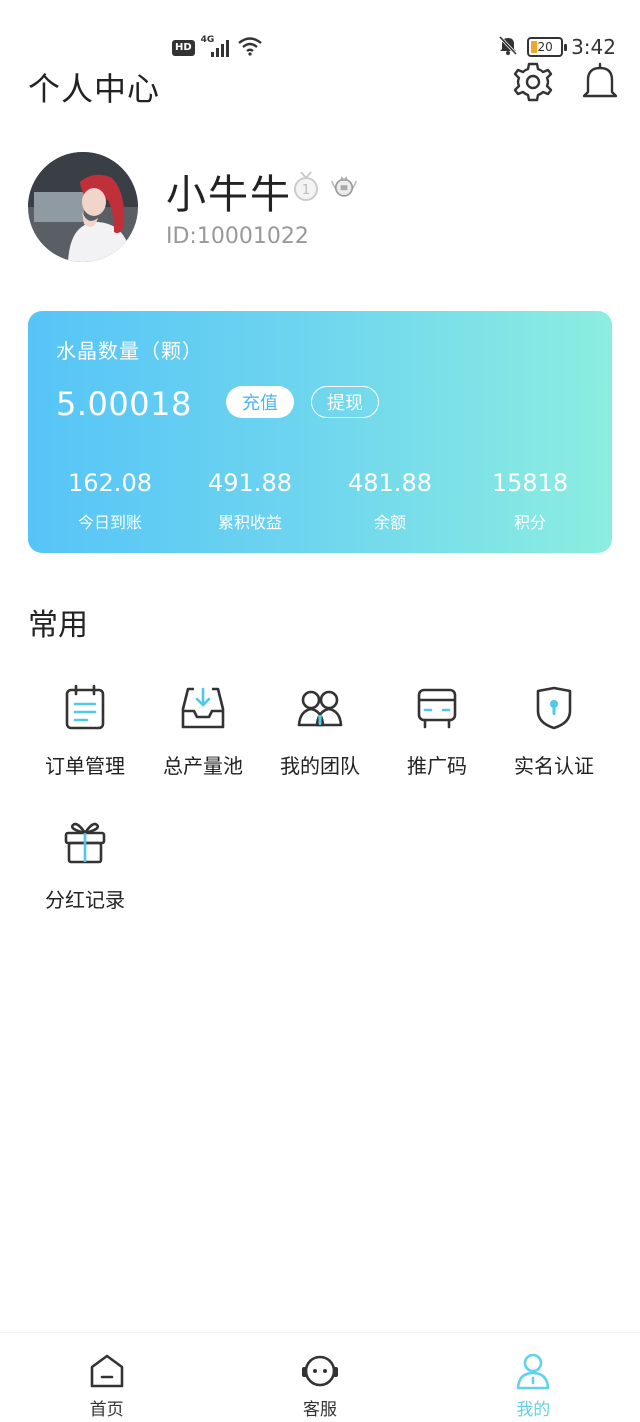 This screenshot has height=1422, width=640. I want to click on nav-label: 首页, so click(106, 1410).